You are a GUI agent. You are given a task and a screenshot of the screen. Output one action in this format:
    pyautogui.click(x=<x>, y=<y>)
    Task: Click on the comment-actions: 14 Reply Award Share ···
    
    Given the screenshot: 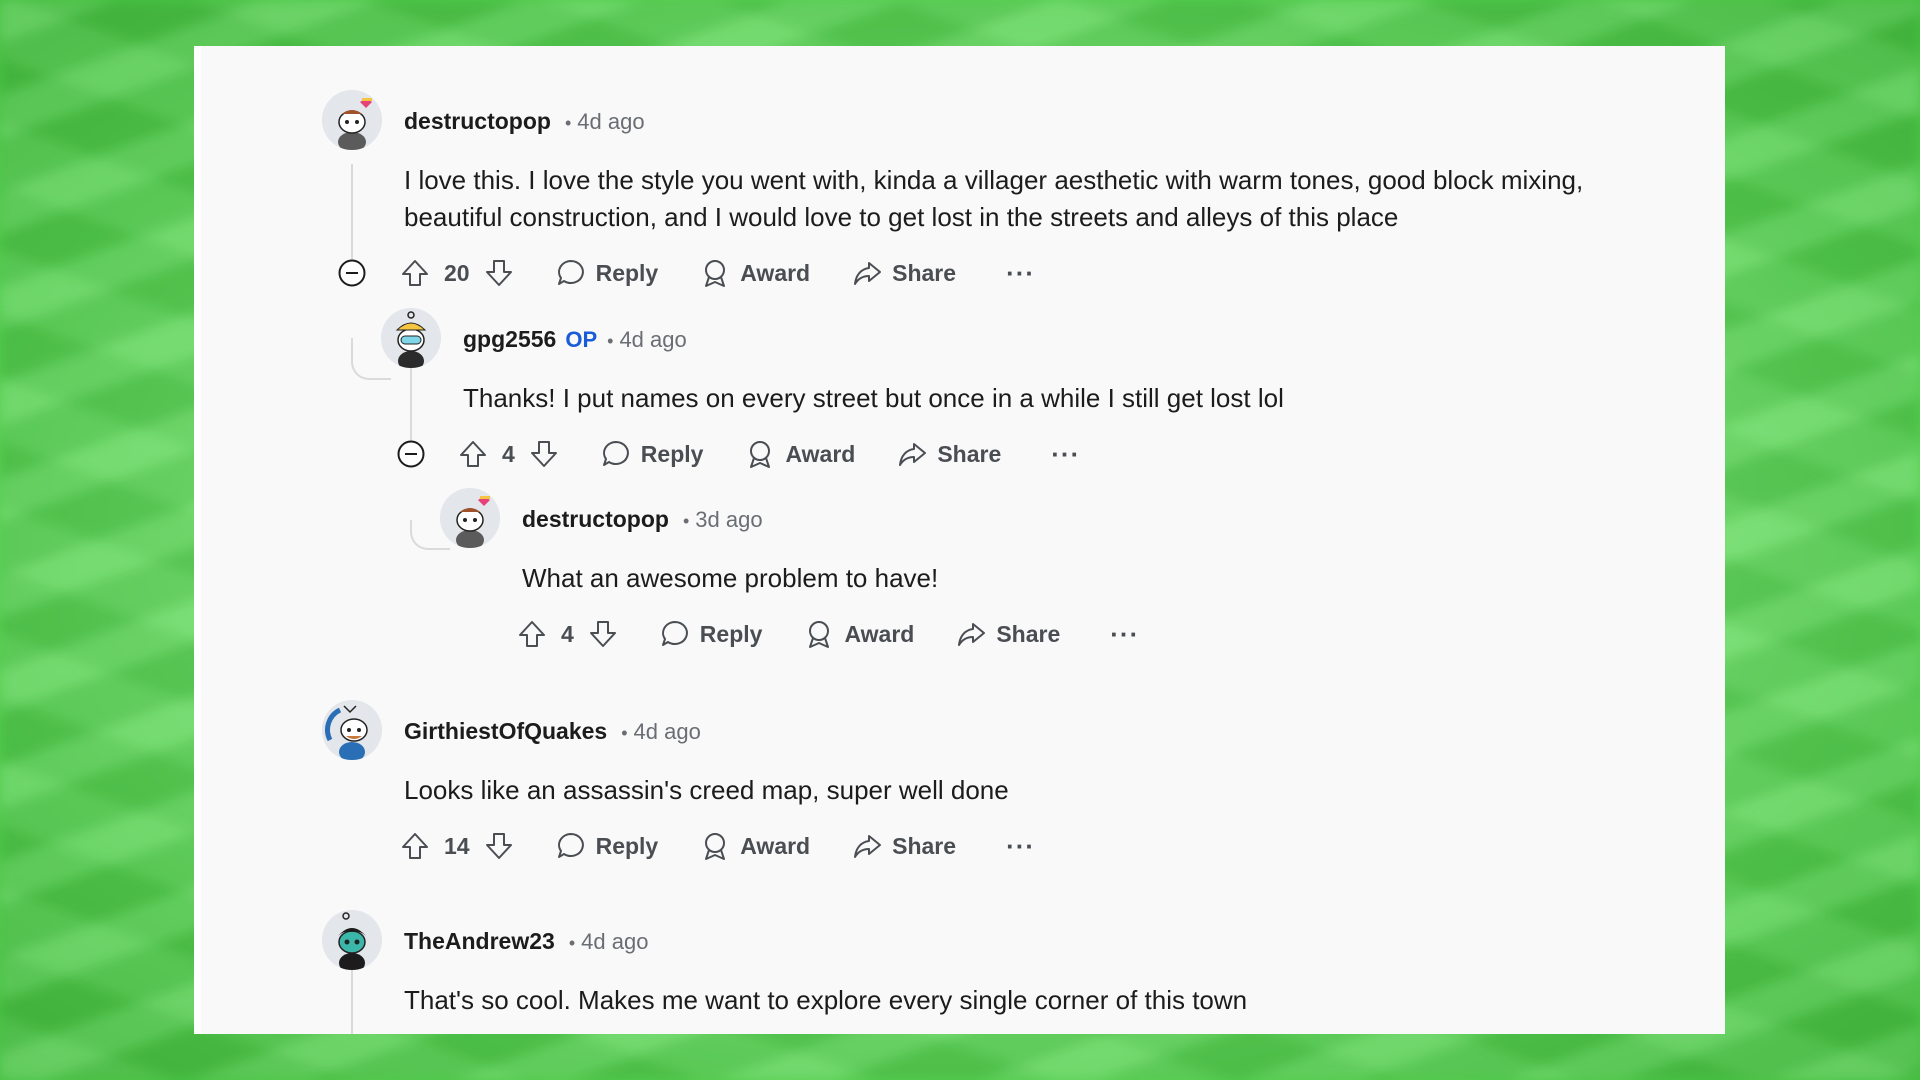 What is the action you would take?
    pyautogui.click(x=717, y=846)
    